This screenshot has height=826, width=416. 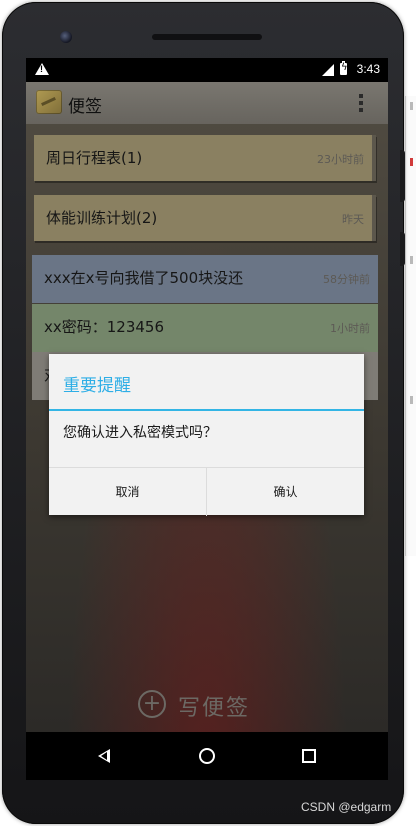 What do you see at coordinates (402, 249) in the screenshot?
I see `power-button` at bounding box center [402, 249].